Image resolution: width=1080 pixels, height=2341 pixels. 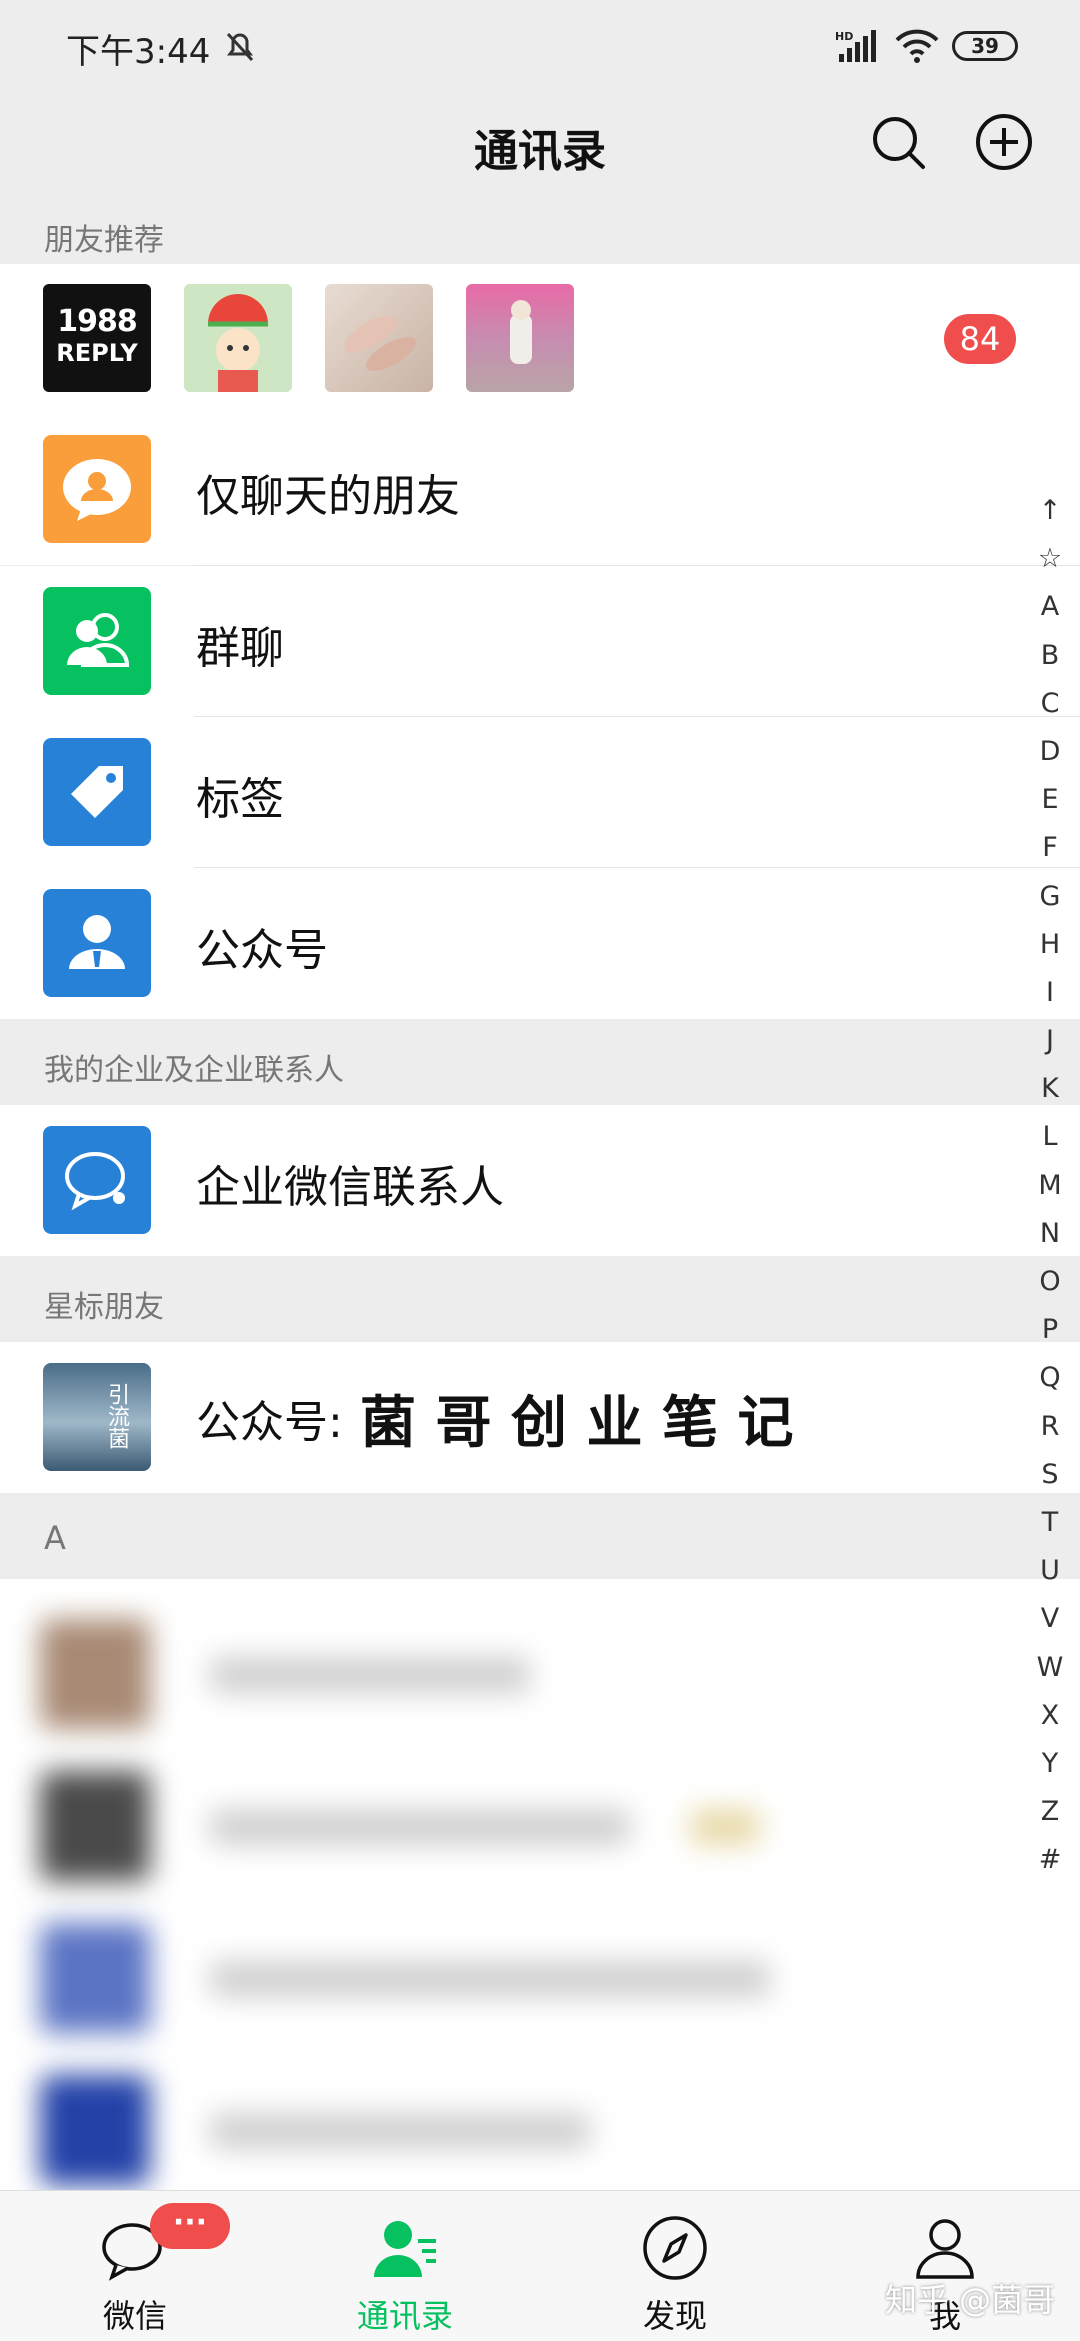 What do you see at coordinates (240, 799) in the screenshot?
I see `menu-label: 标签` at bounding box center [240, 799].